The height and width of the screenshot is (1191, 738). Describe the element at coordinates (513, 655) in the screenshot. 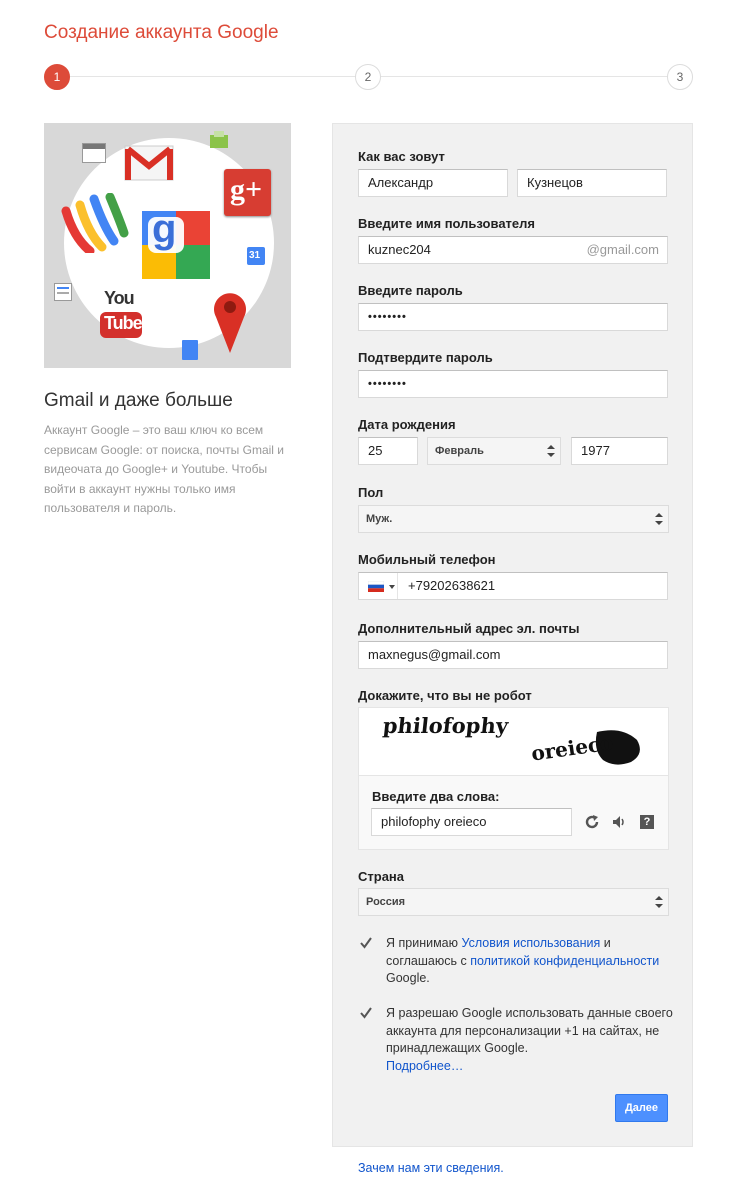

I see `recovery-email-field: maxnegus@gmail.com` at that location.